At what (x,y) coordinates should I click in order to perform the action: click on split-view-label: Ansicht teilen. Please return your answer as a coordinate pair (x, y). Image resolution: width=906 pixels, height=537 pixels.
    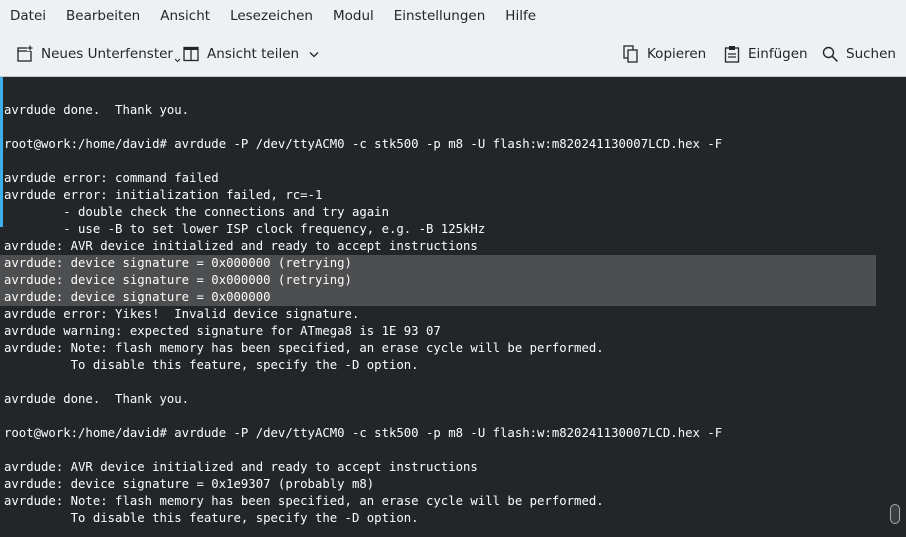
    Looking at the image, I should click on (253, 54).